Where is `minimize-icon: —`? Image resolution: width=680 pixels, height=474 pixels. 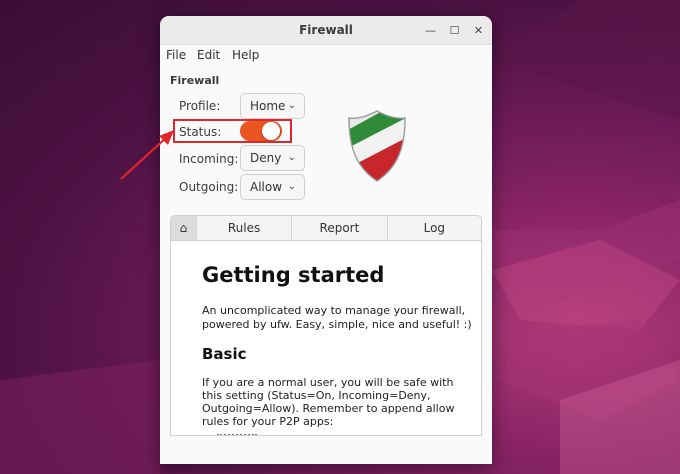 minimize-icon: — is located at coordinates (430, 30).